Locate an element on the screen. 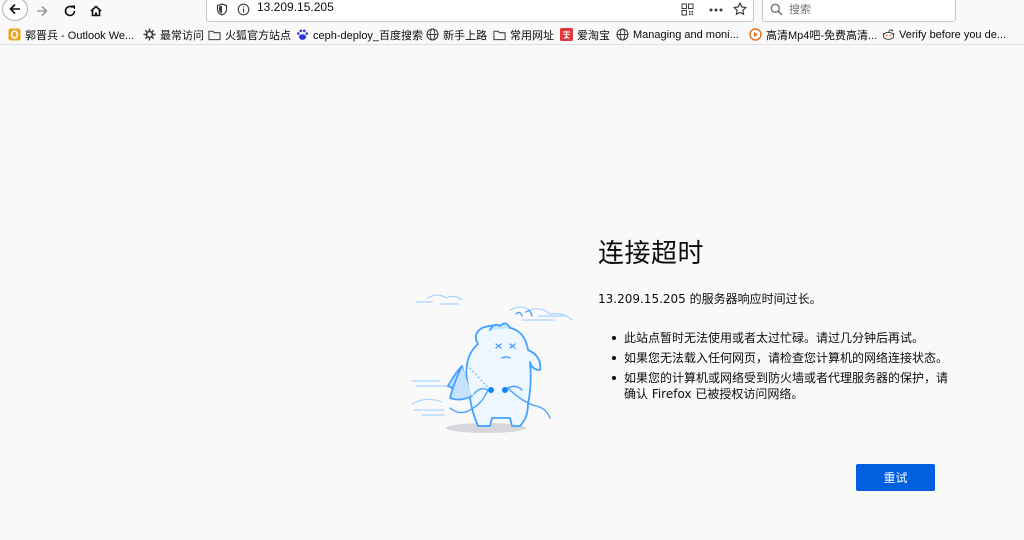 The height and width of the screenshot is (540, 1024). taobao-icon is located at coordinates (566, 34).